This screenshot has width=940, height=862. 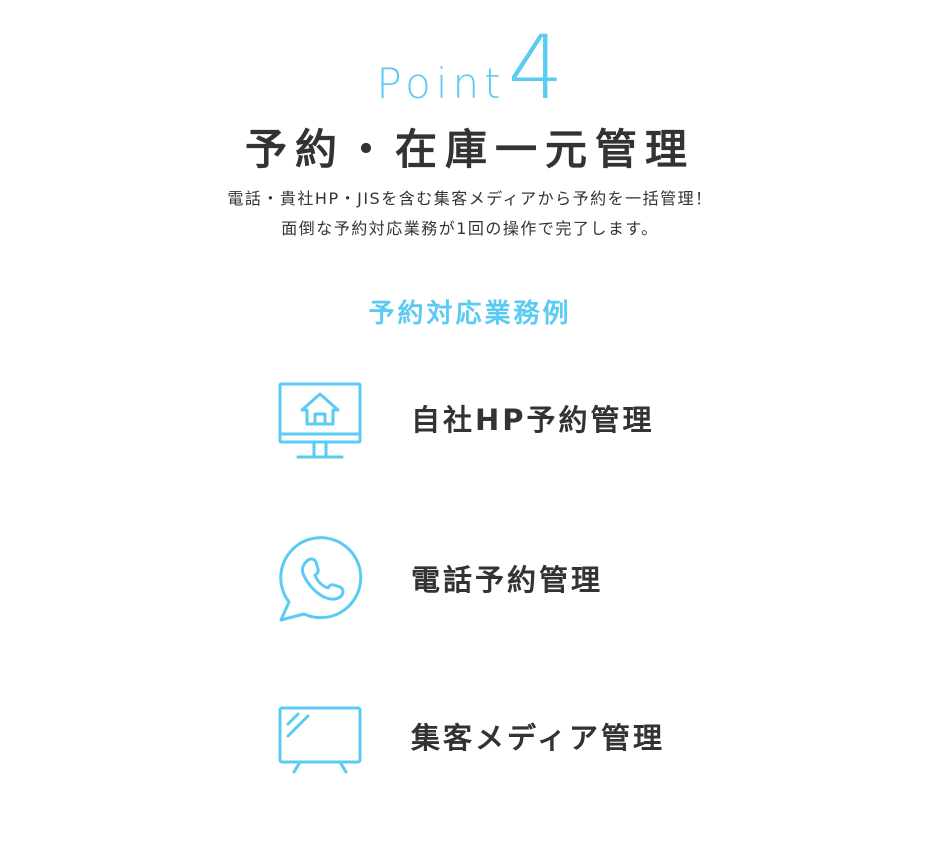 What do you see at coordinates (320, 580) in the screenshot?
I see `phone-bubble-icon` at bounding box center [320, 580].